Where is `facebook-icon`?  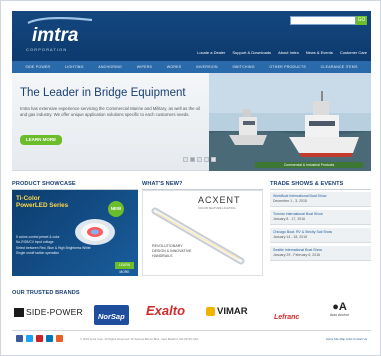
facebook-icon is located at coordinates (19, 338).